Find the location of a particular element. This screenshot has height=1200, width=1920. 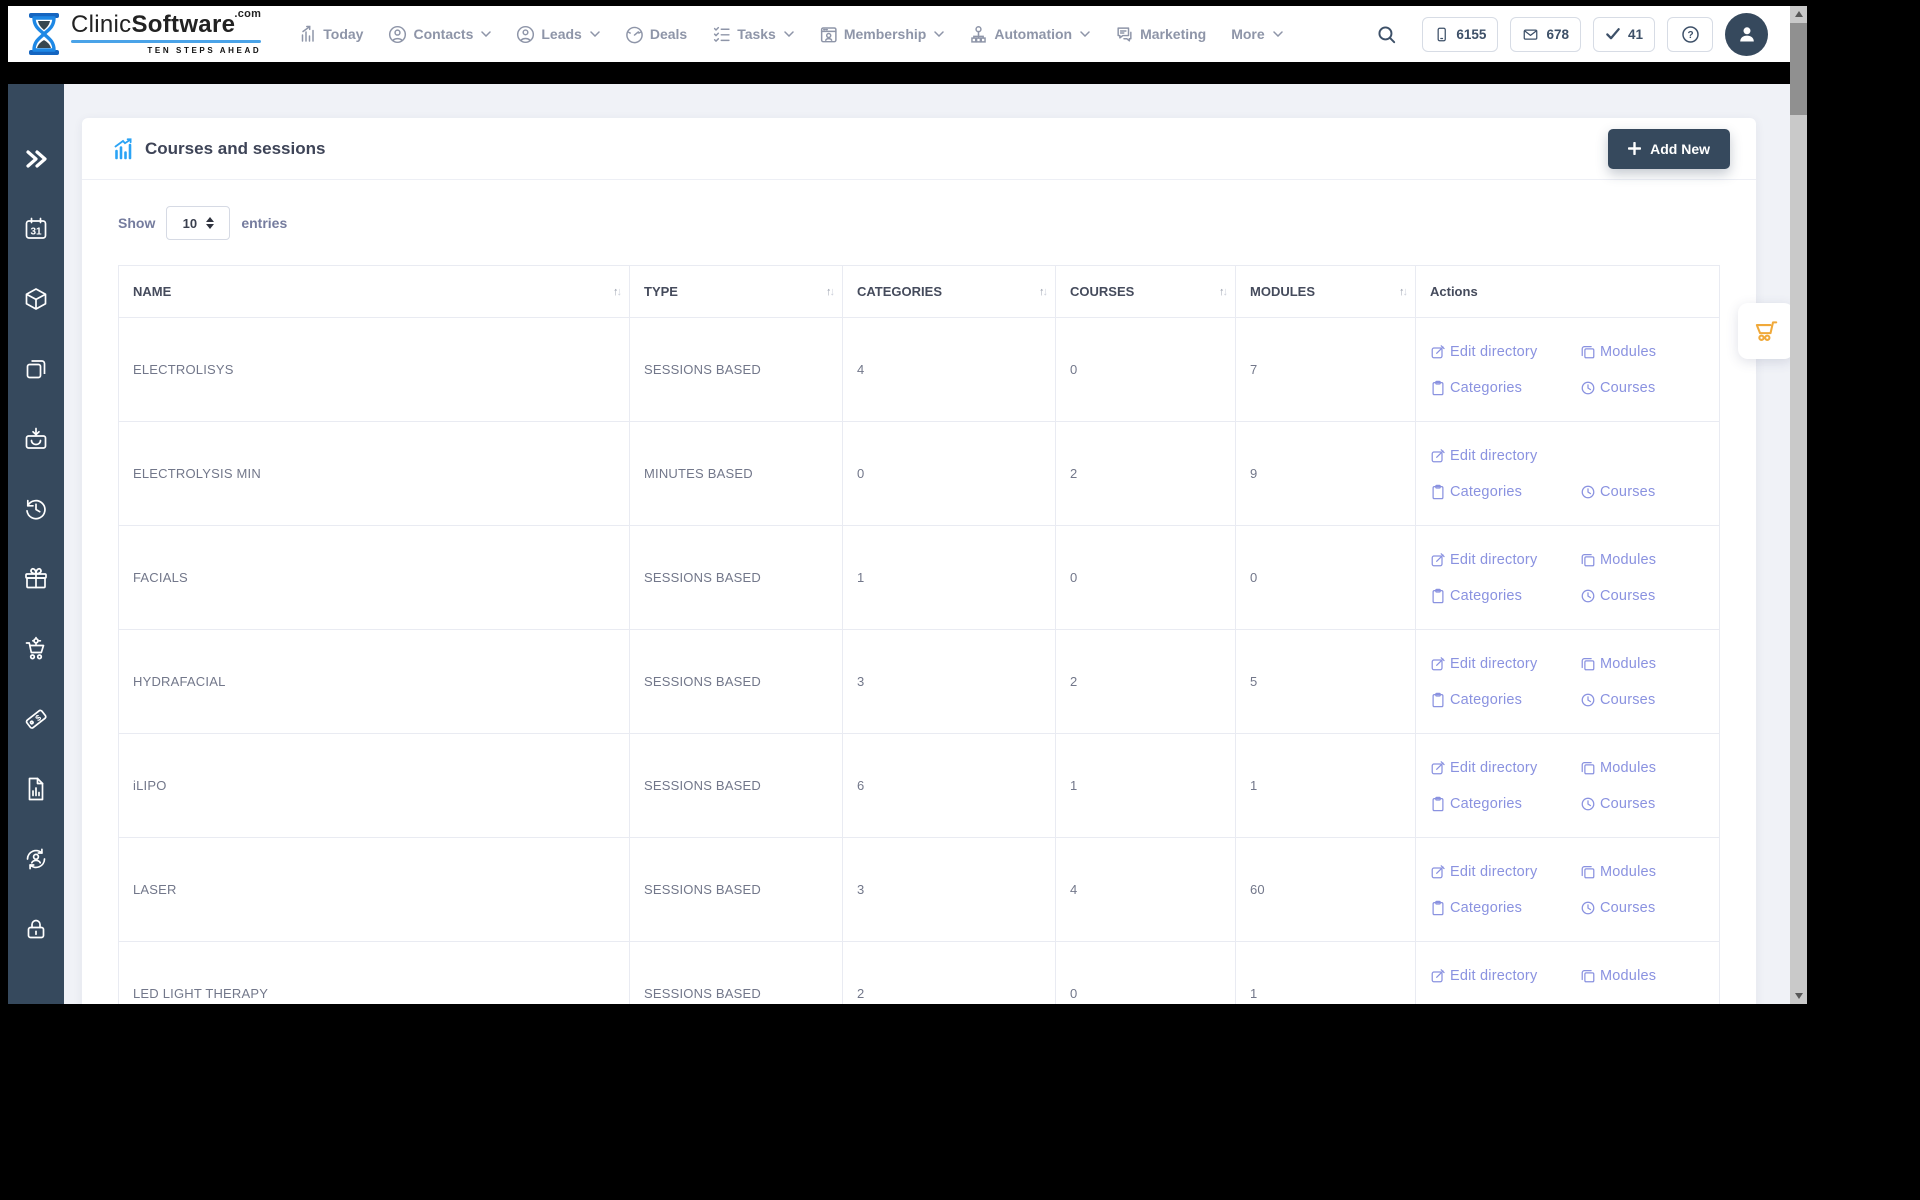

avatar is located at coordinates (1746, 34).